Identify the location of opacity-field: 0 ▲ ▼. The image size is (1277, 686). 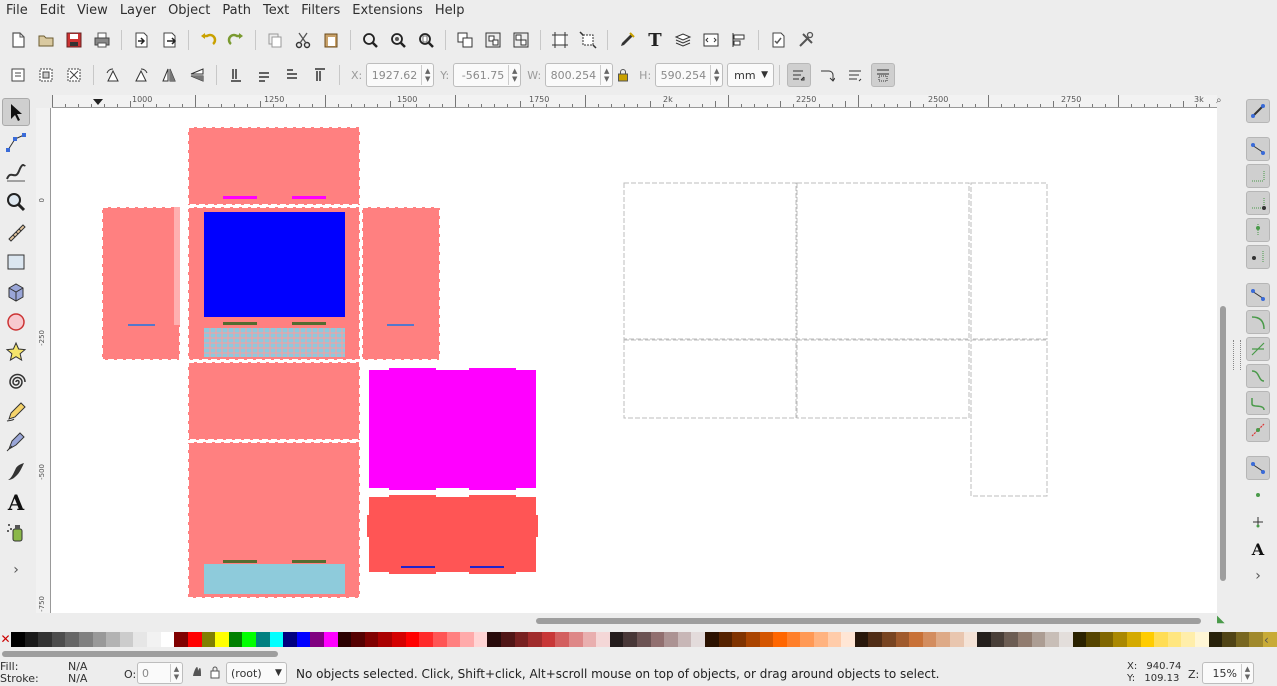
(160, 673).